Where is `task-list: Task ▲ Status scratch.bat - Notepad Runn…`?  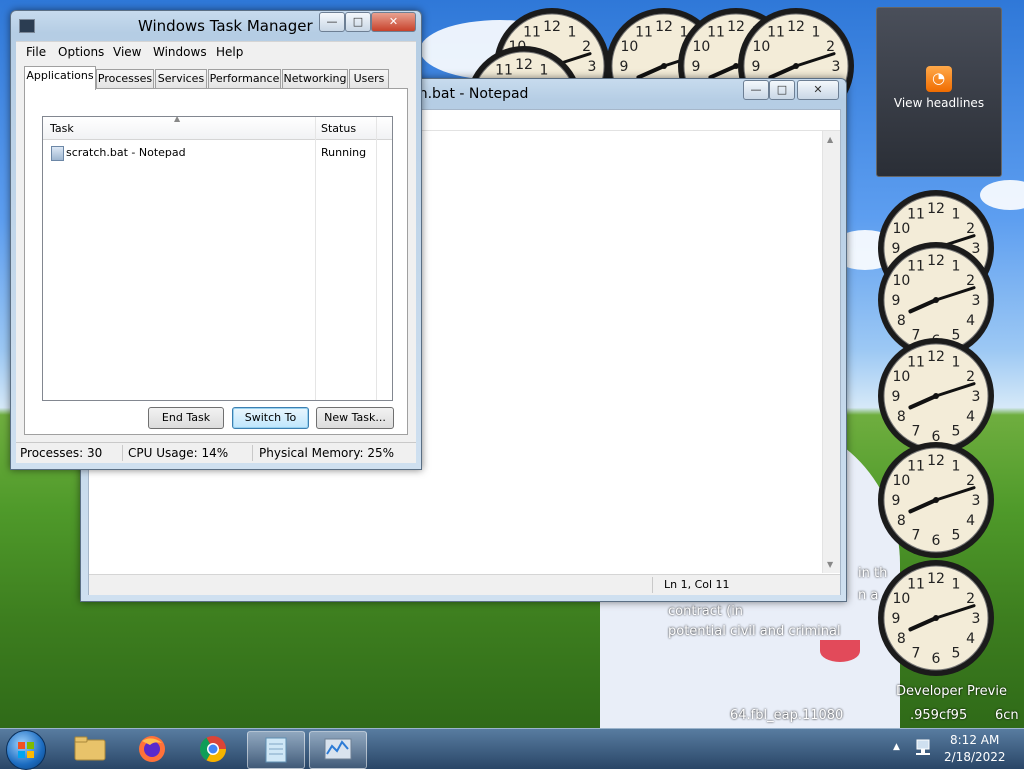
task-list: Task ▲ Status scratch.bat - Notepad Runn… is located at coordinates (217, 257).